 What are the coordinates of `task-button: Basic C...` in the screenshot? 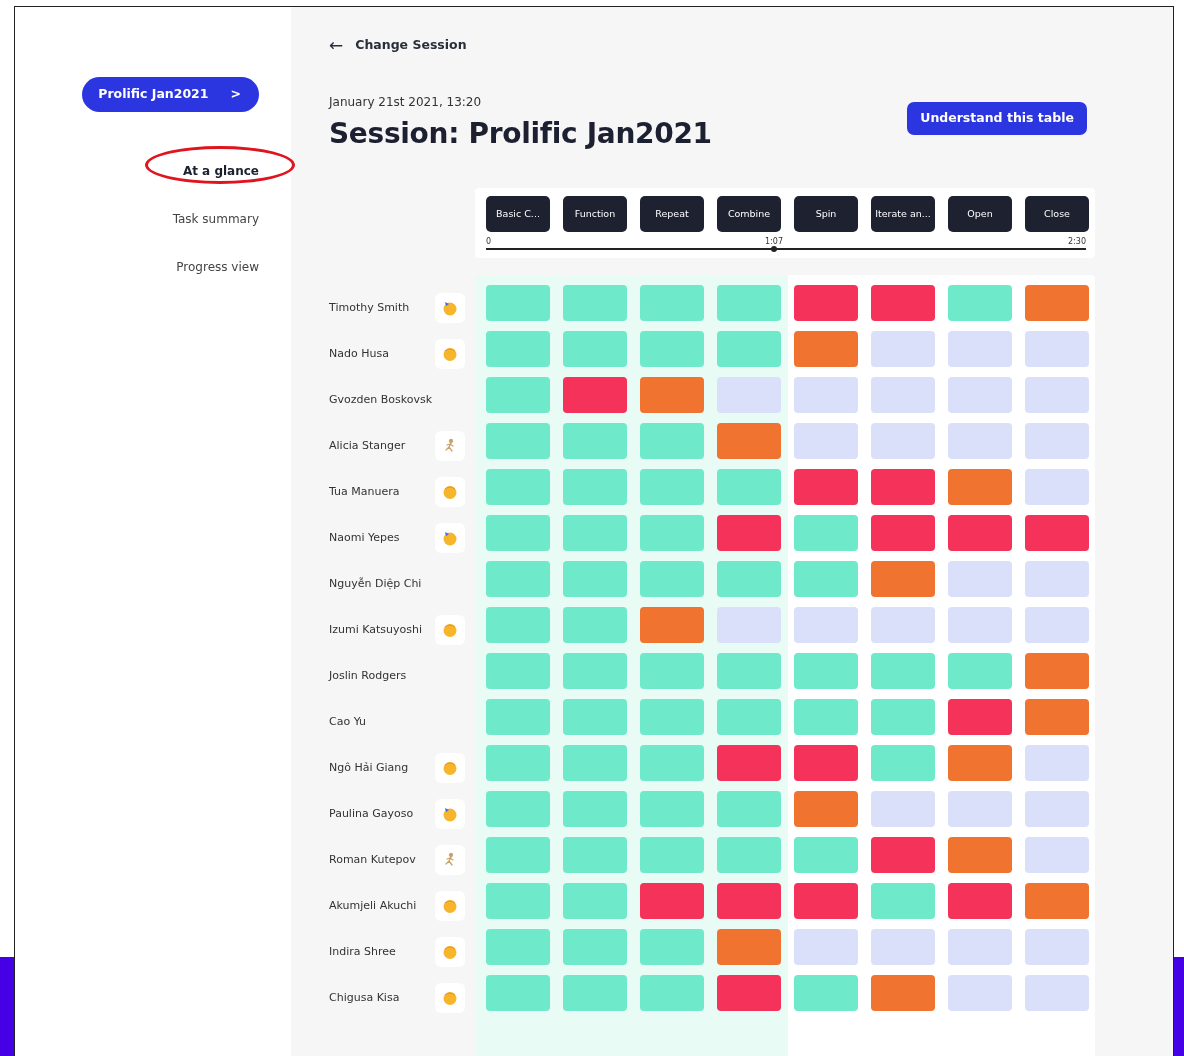 It's located at (518, 214).